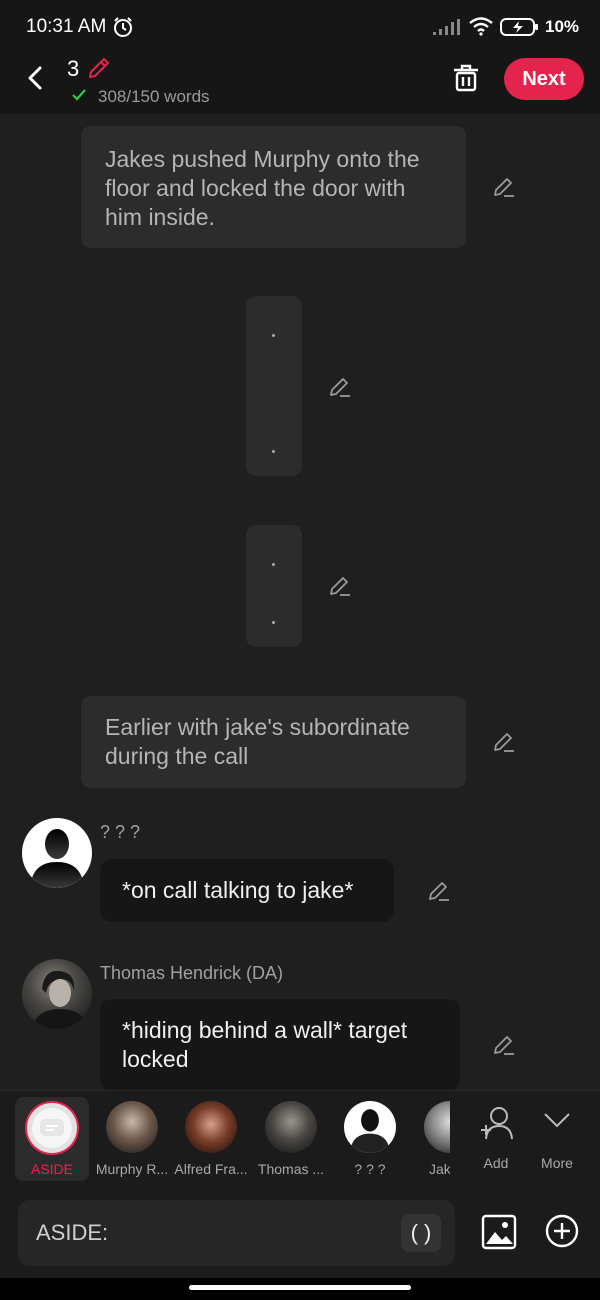 This screenshot has height=1300, width=600. What do you see at coordinates (120, 832) in the screenshot?
I see `sender-name: ? ? ?` at bounding box center [120, 832].